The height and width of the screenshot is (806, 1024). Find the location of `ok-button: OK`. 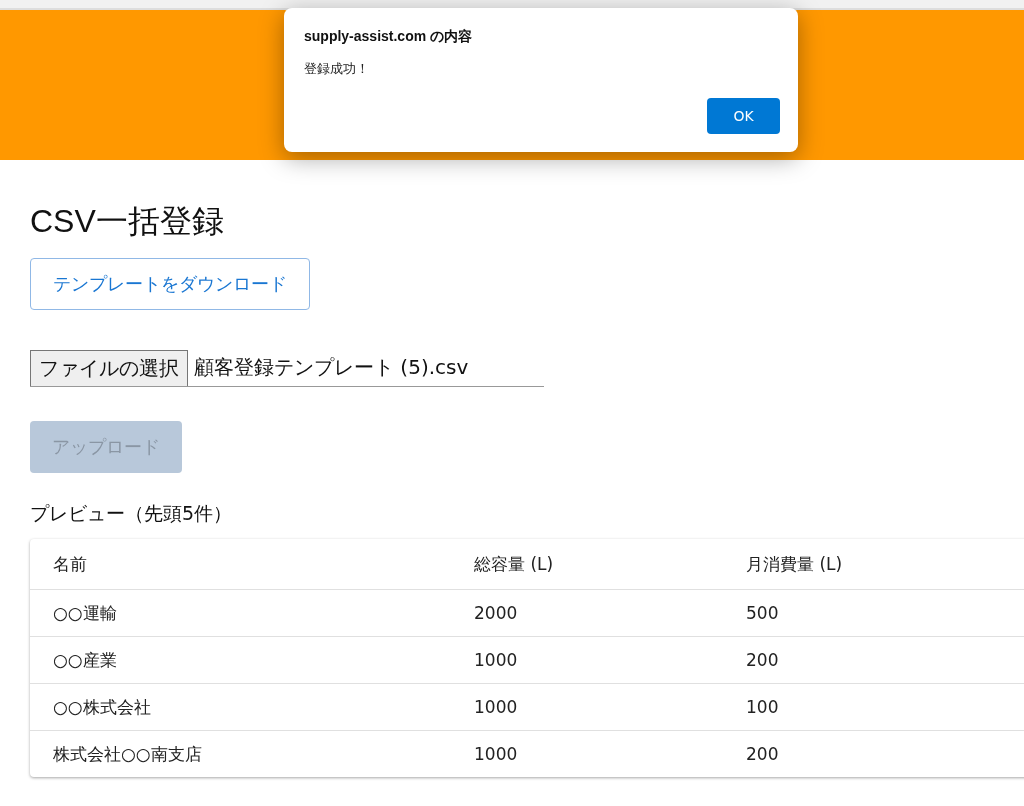

ok-button: OK is located at coordinates (743, 116).